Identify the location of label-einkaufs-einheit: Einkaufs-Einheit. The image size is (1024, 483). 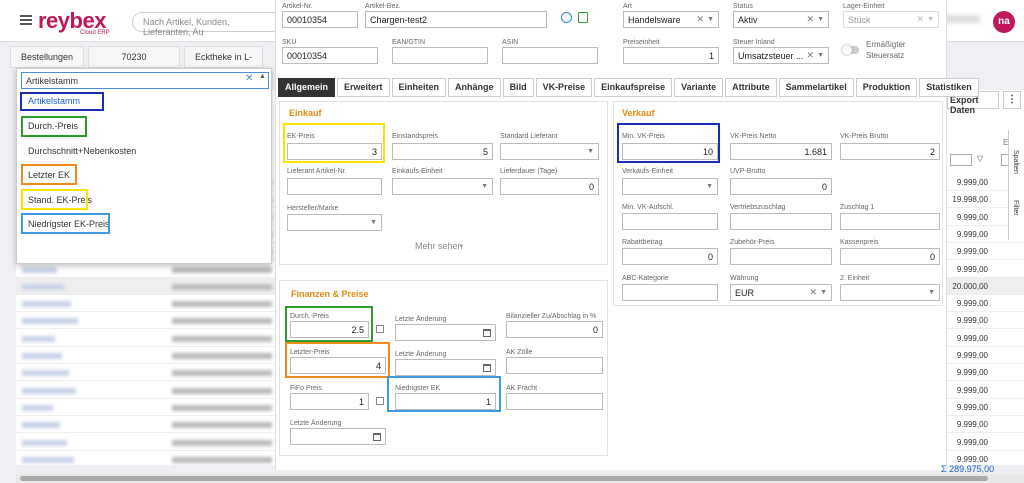
(417, 171).